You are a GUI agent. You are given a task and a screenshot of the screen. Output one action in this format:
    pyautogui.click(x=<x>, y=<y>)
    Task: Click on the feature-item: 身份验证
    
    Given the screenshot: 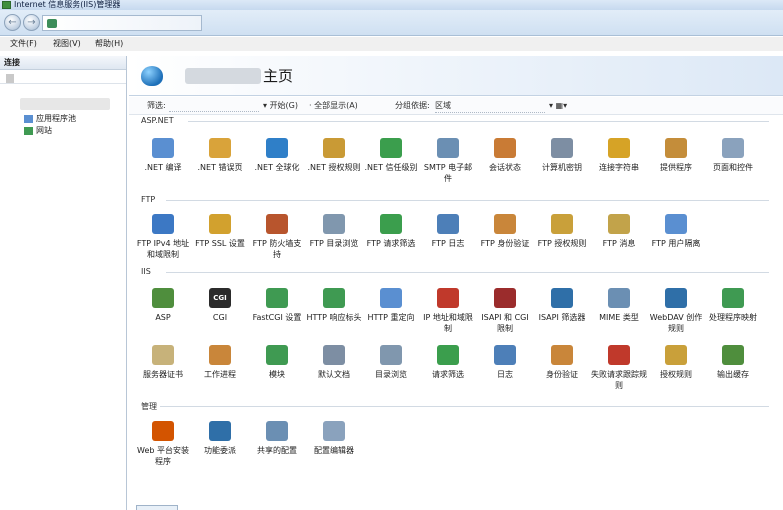 What is the action you would take?
    pyautogui.click(x=562, y=362)
    